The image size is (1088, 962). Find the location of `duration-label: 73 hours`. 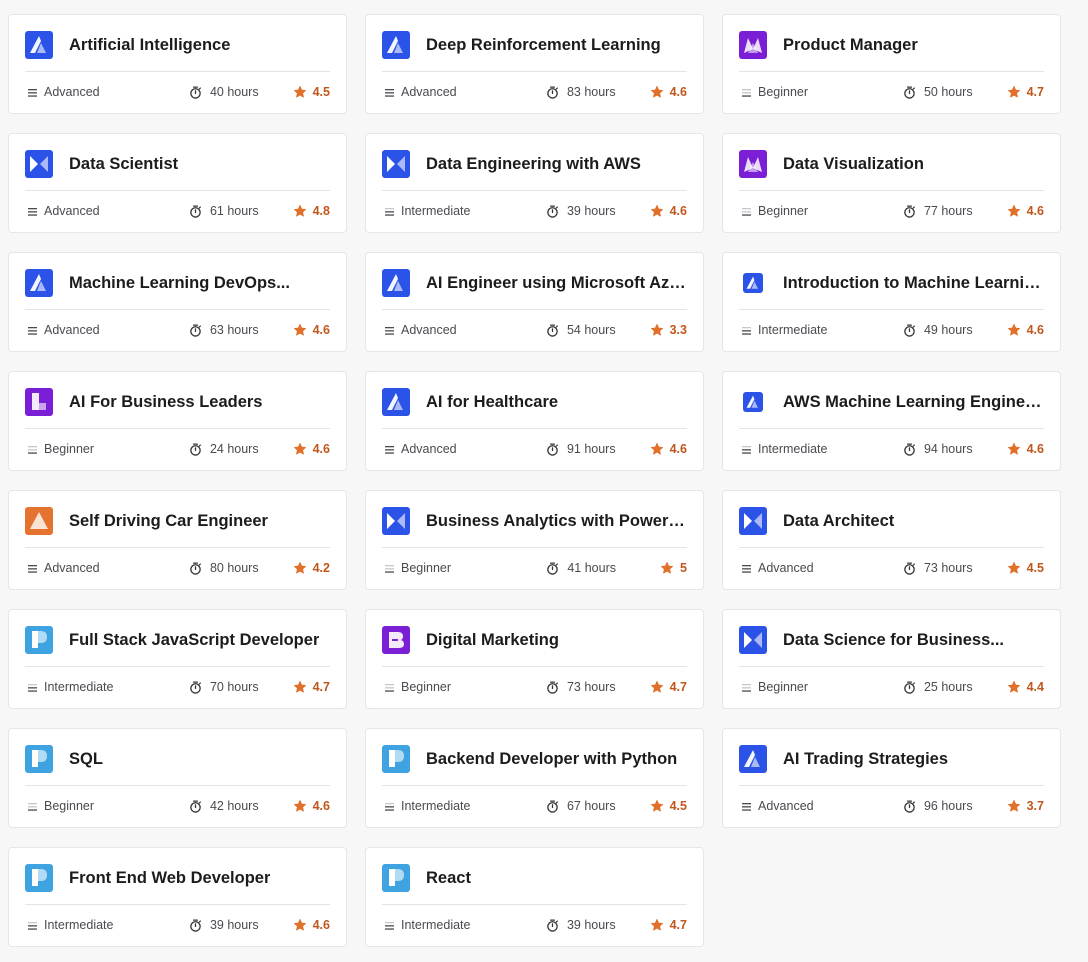

duration-label: 73 hours is located at coordinates (948, 568).